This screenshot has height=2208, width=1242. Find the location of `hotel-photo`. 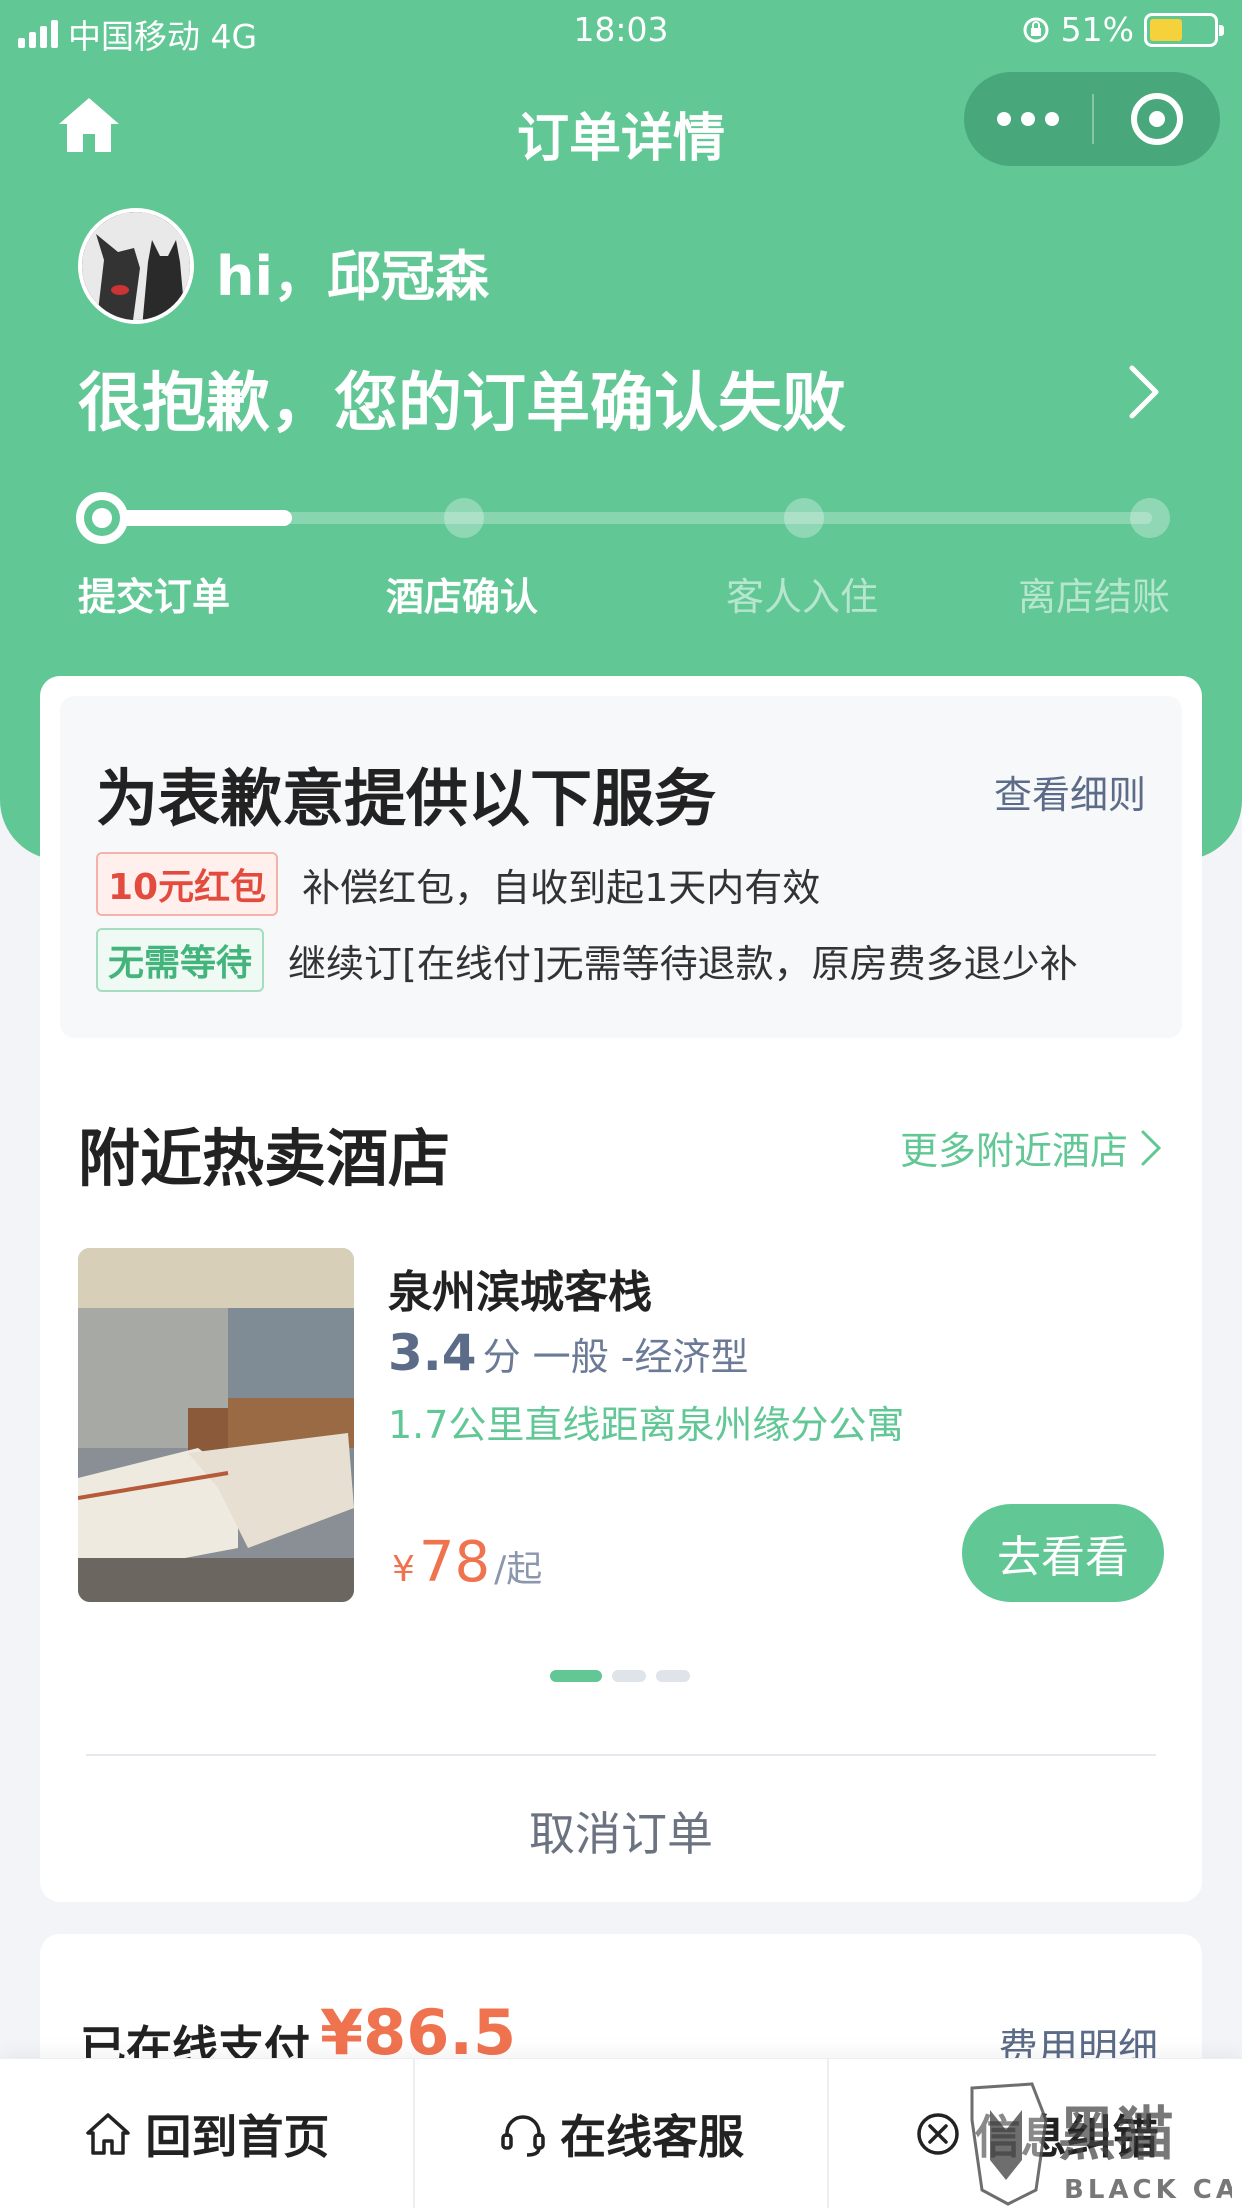

hotel-photo is located at coordinates (216, 1425).